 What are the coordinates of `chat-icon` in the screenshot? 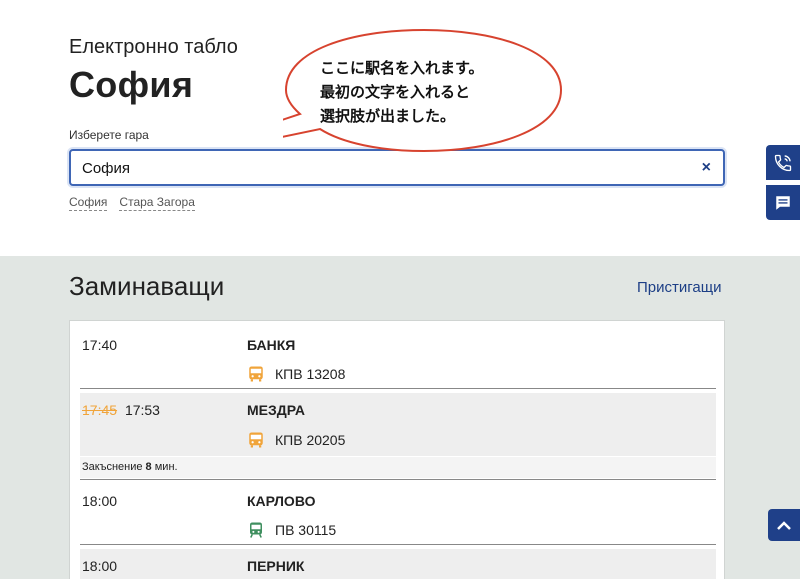 It's located at (783, 202).